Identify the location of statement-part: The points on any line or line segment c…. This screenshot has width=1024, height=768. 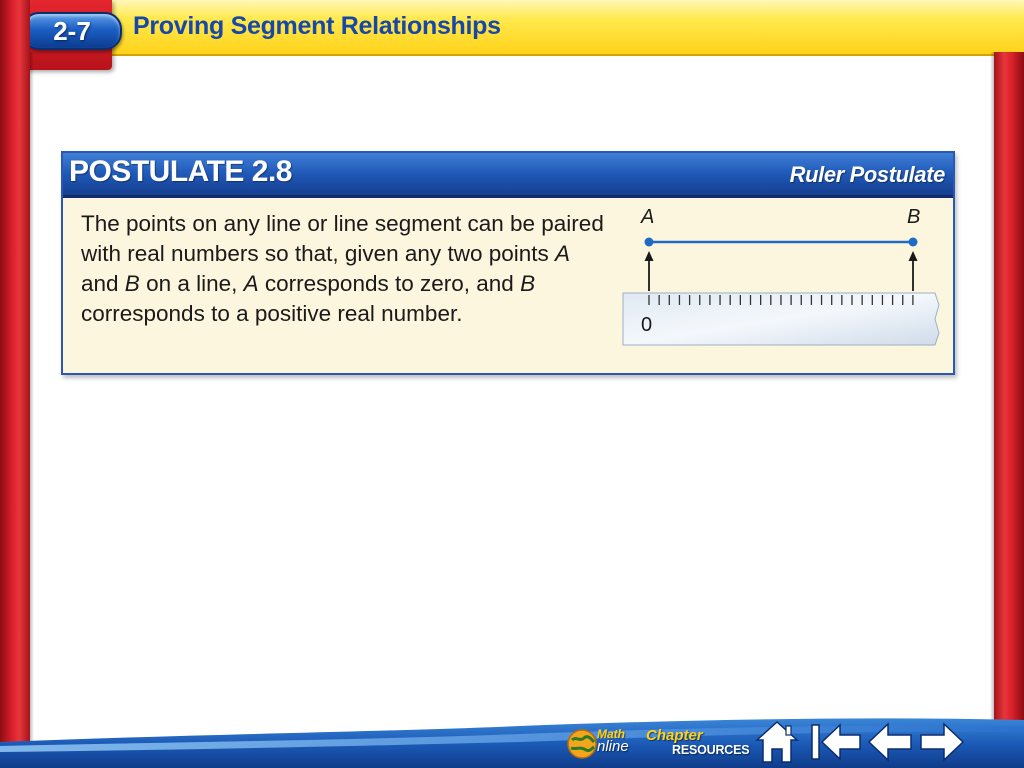
(342, 238).